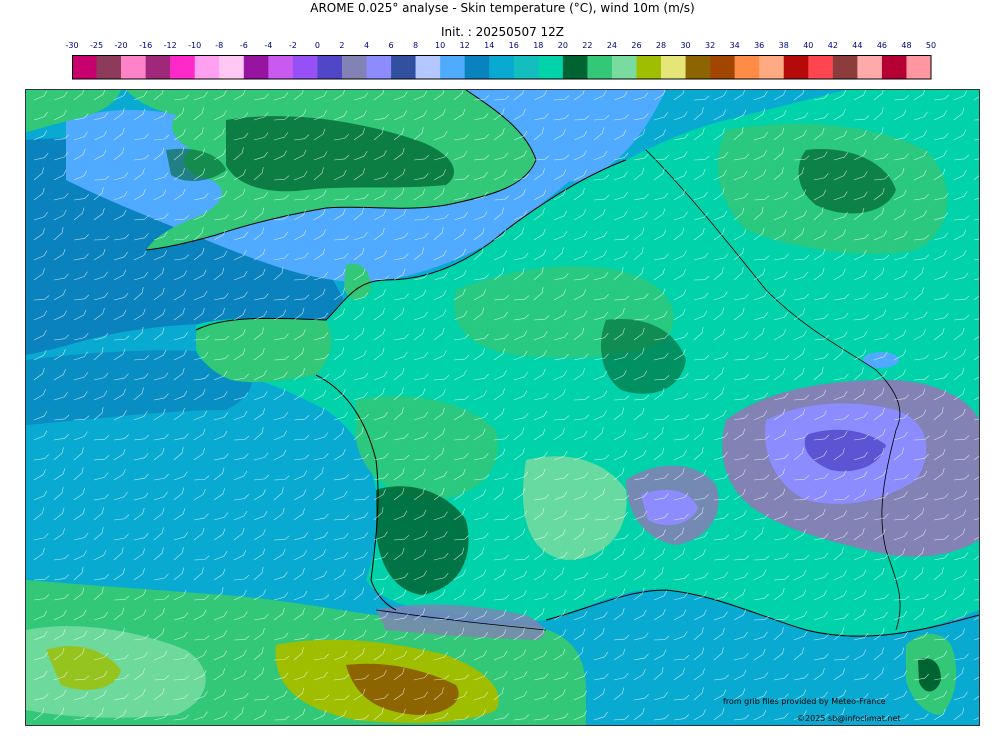 This screenshot has width=1005, height=738. What do you see at coordinates (685, 45) in the screenshot?
I see `colorbar-tick-label: 30` at bounding box center [685, 45].